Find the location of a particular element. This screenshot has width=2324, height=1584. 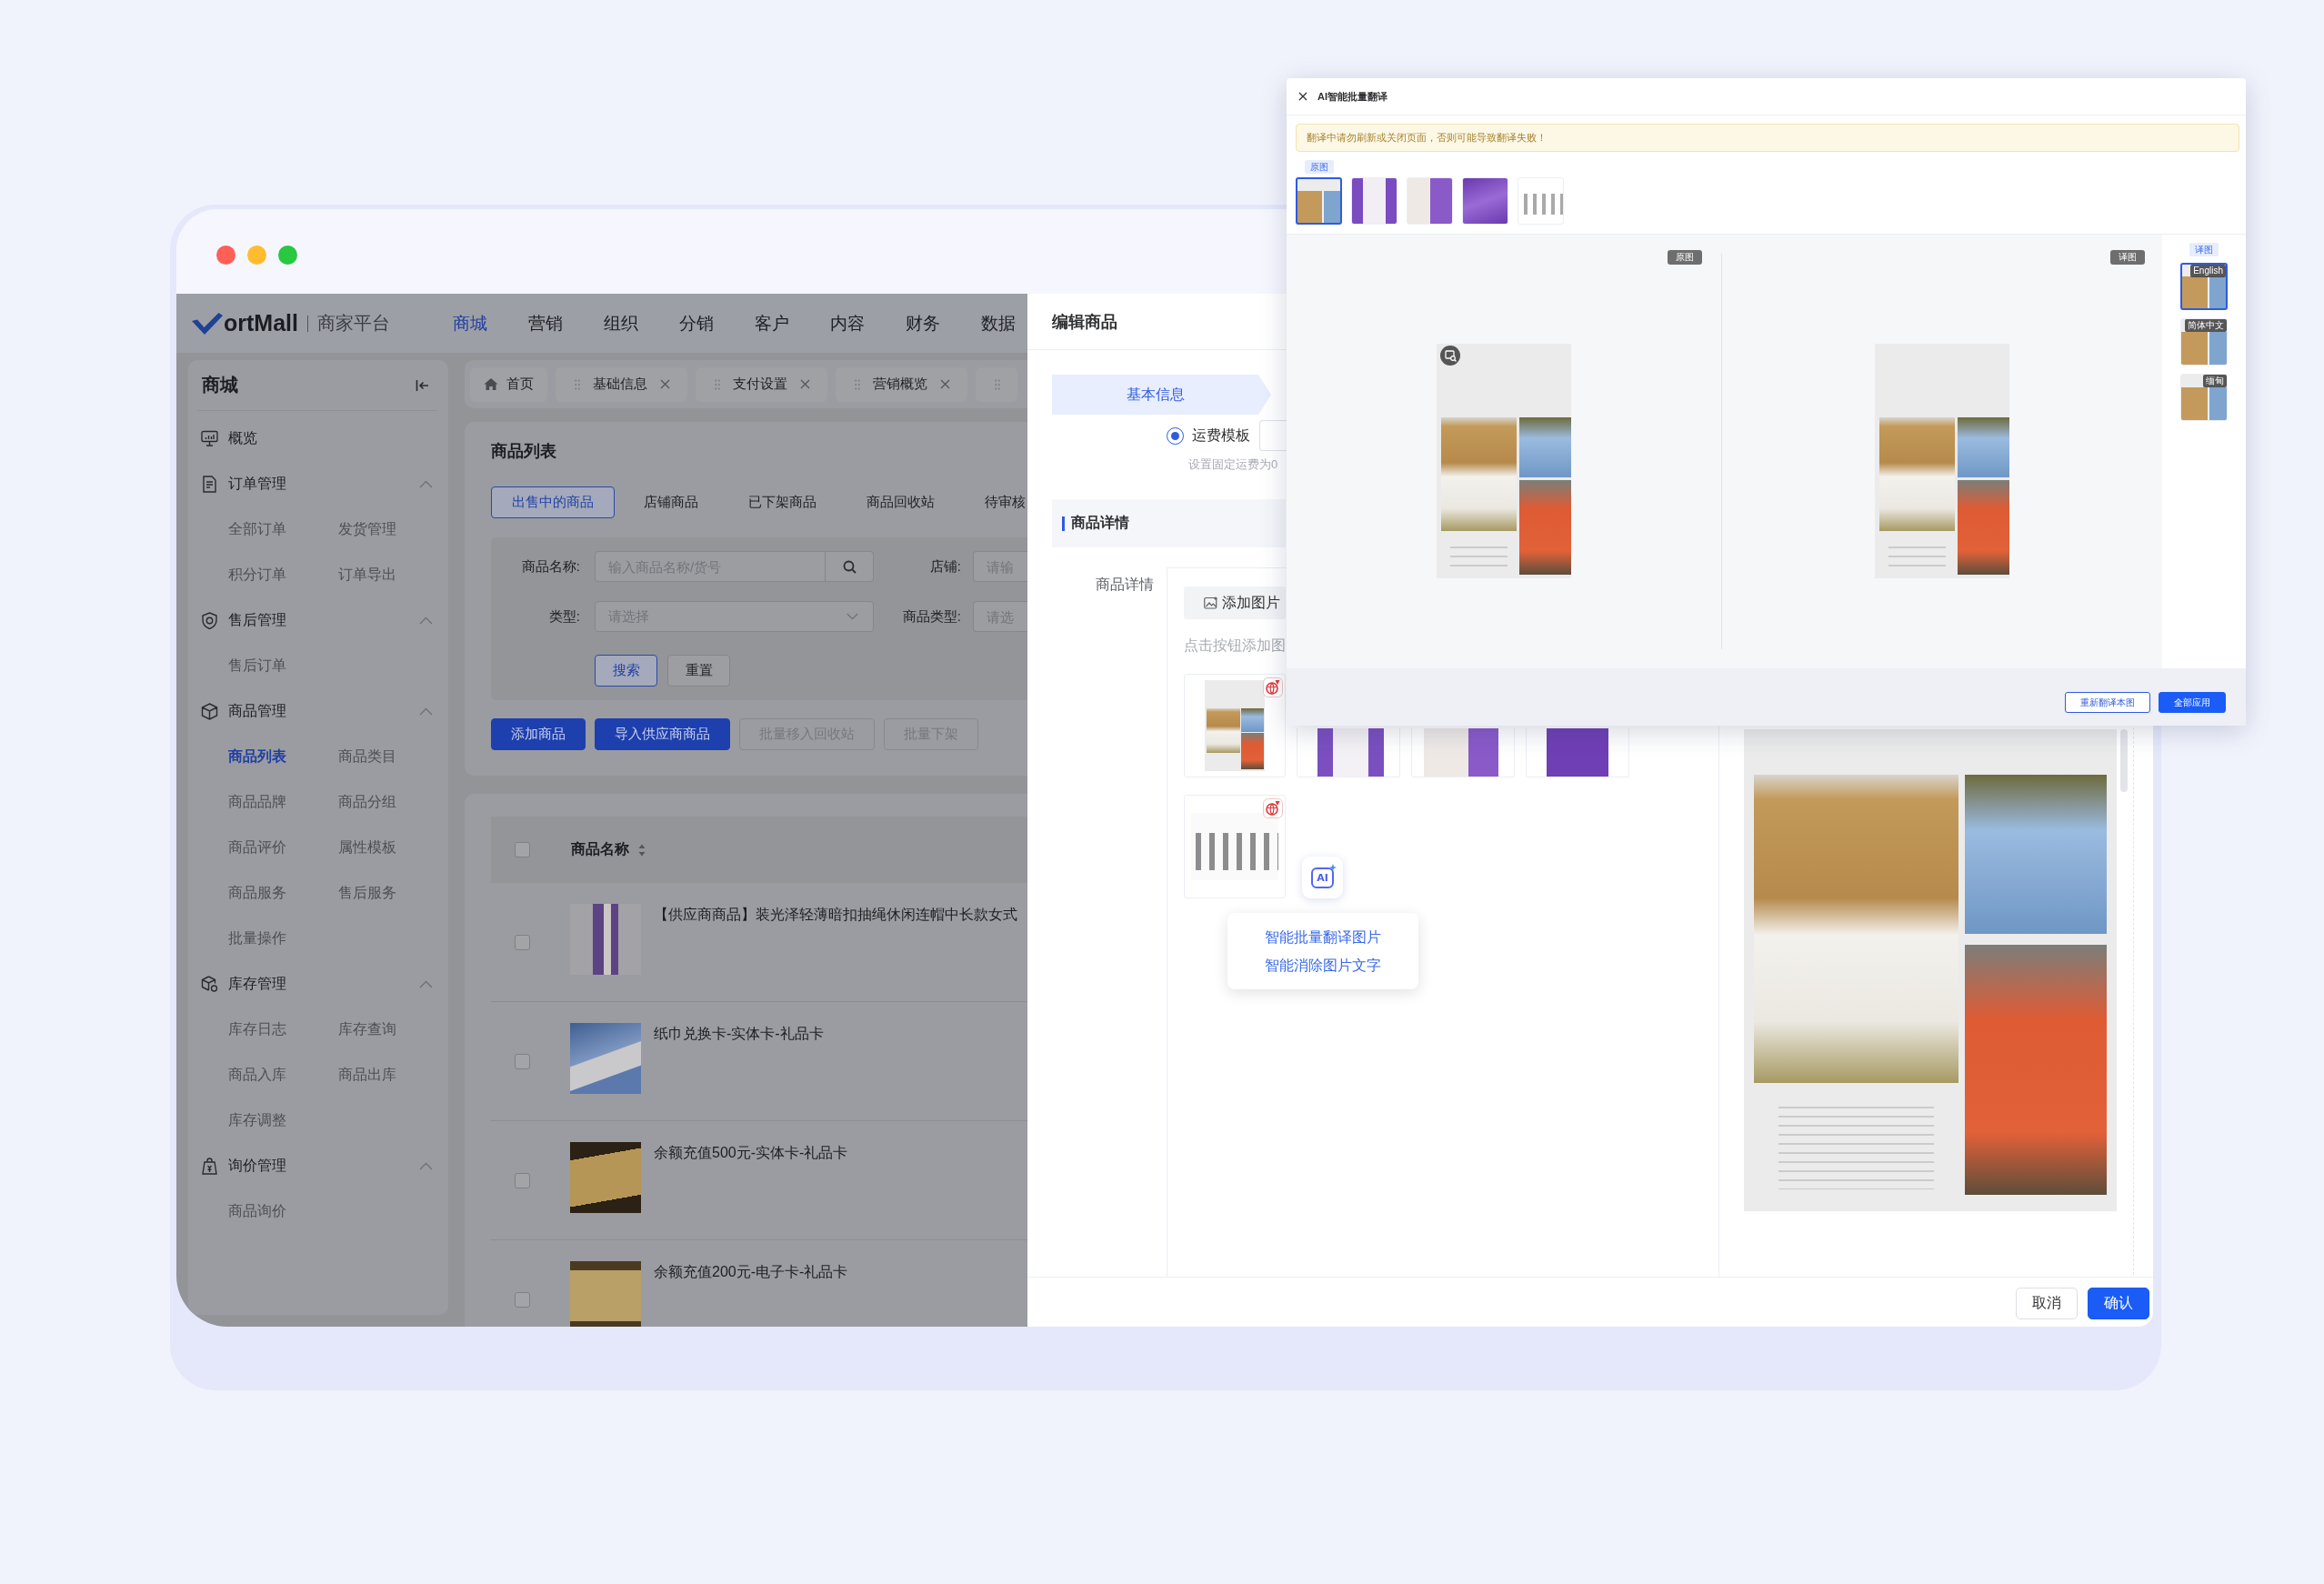

sidebar-group: 库存管理 is located at coordinates (318, 984).